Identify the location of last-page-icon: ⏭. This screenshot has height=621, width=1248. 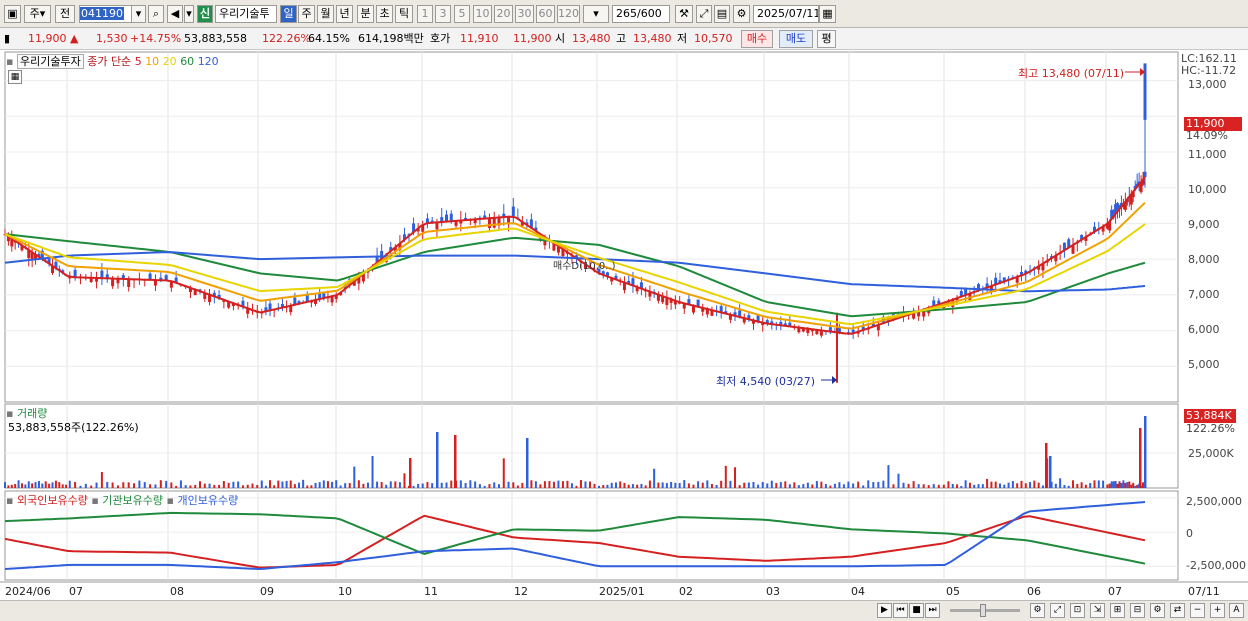
(932, 610).